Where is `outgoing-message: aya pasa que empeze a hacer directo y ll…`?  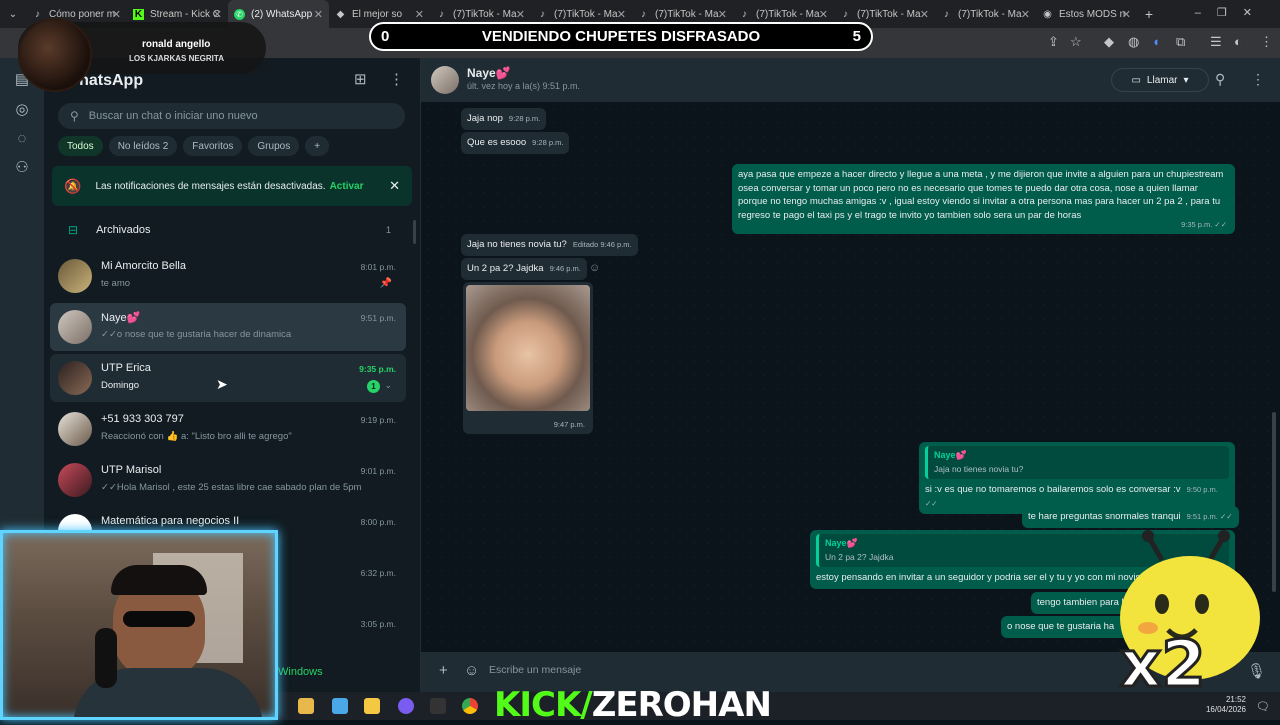
outgoing-message: aya pasa que empeze a hacer directo y ll… is located at coordinates (983, 199).